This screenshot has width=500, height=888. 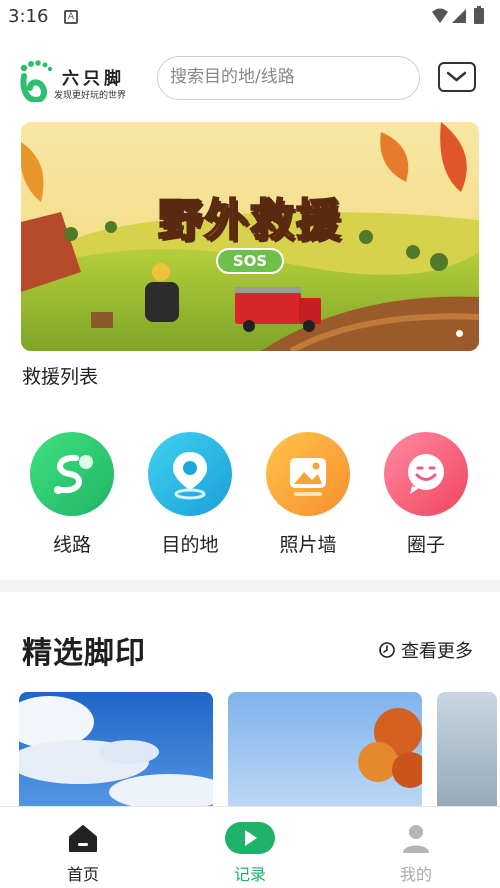 I want to click on system-status-icons, so click(x=458, y=15).